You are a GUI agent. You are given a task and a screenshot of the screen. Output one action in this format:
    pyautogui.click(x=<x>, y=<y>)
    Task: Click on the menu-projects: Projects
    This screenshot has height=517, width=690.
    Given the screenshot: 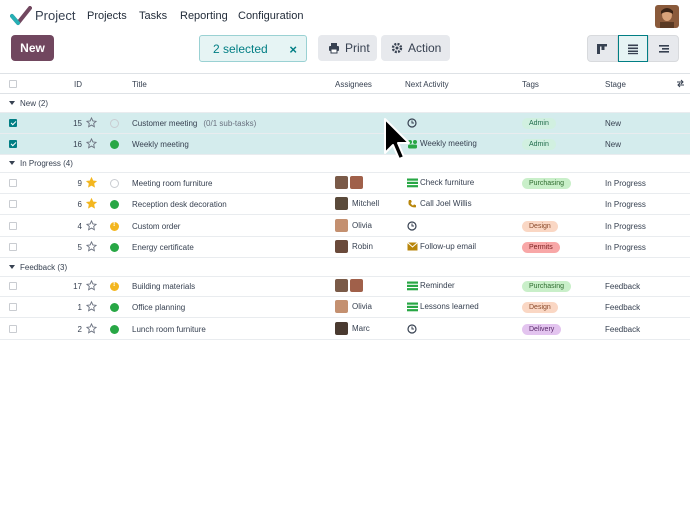 What is the action you would take?
    pyautogui.click(x=107, y=16)
    